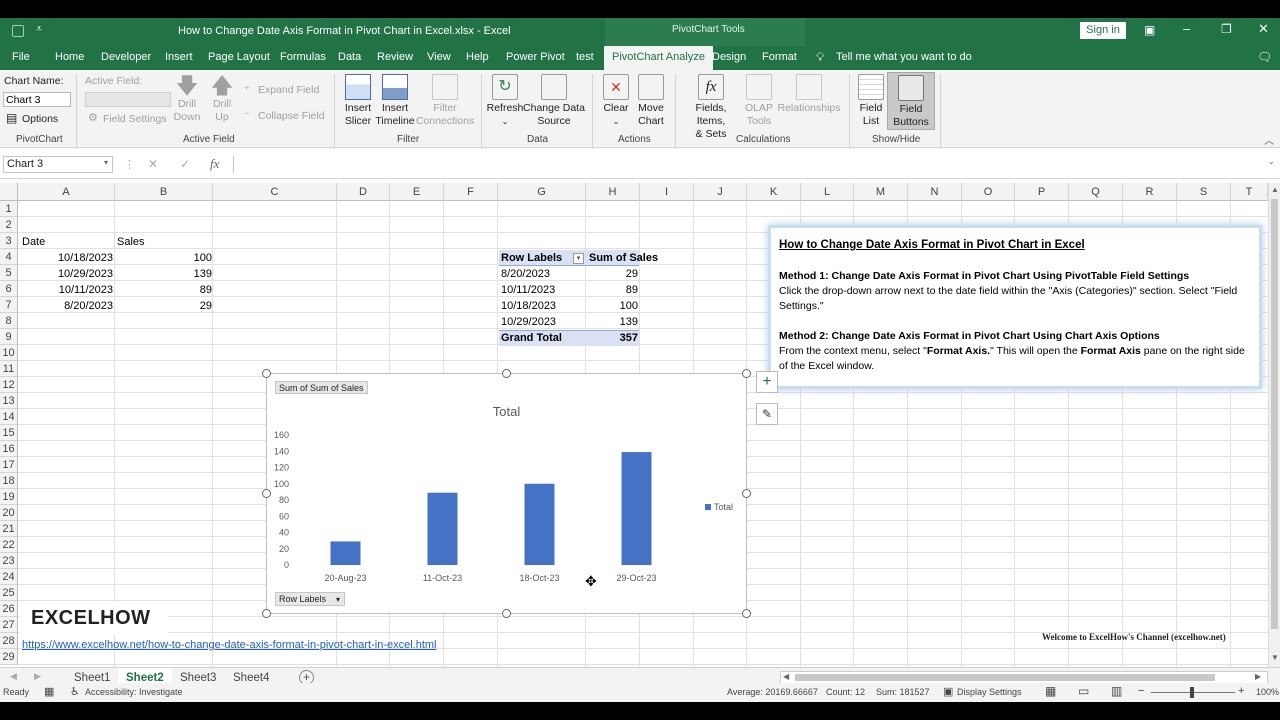 Image resolution: width=1280 pixels, height=720 pixels. Describe the element at coordinates (9, 577) in the screenshot. I see `row-header-24: 24` at that location.